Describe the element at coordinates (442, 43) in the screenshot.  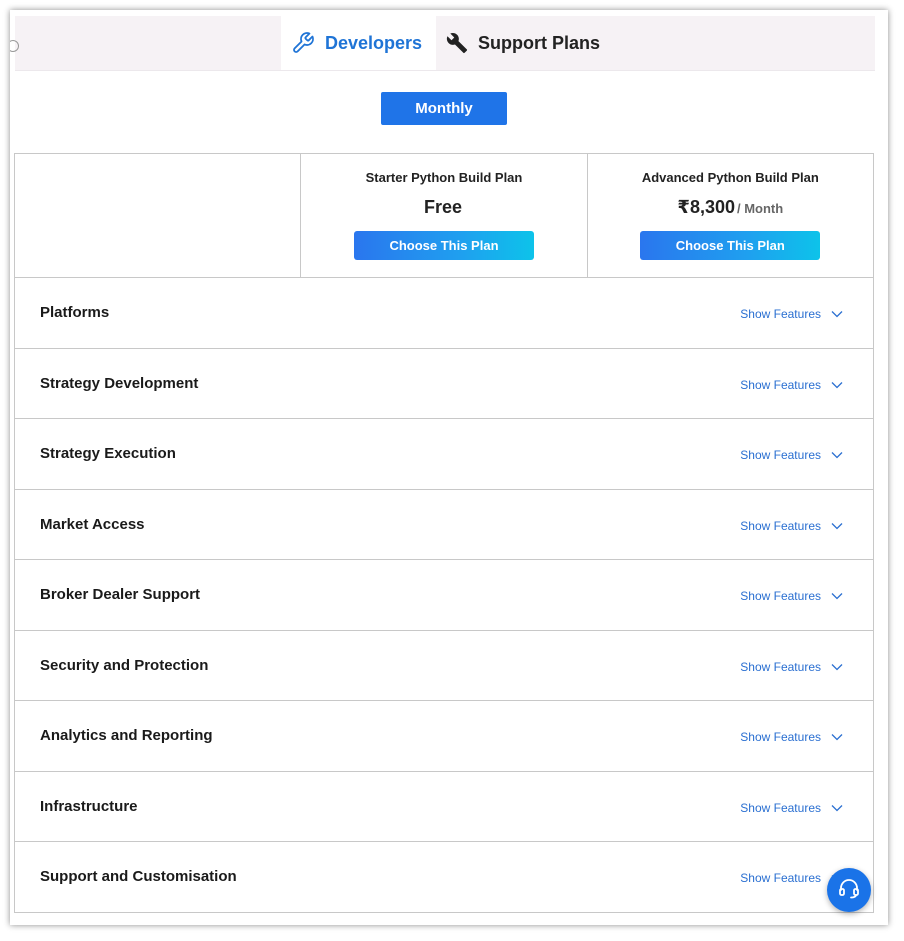
I see `plan-tab-bar: Developers Support Plans` at that location.